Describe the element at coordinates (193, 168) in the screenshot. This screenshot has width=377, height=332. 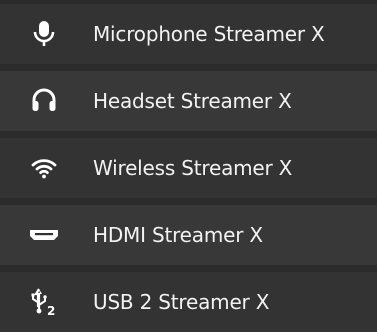
I see `menu-item-label: Wireless Streamer X` at that location.